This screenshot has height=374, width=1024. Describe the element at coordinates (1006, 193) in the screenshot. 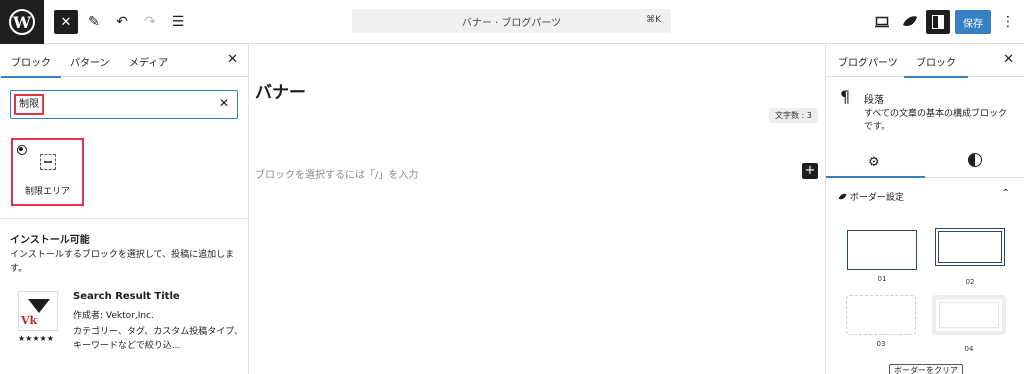

I see `chevron-up-icon: ⌃` at that location.